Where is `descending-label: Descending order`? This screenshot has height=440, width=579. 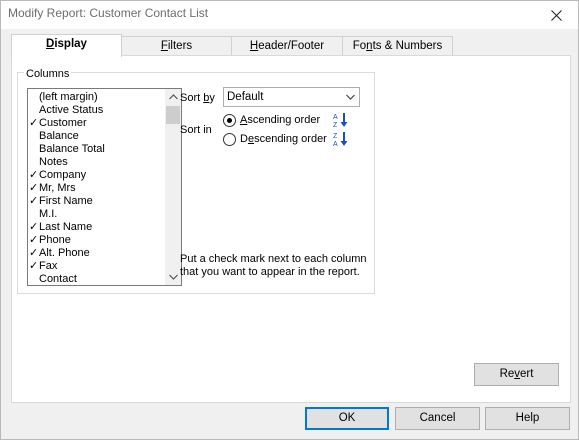 descending-label: Descending order is located at coordinates (283, 139).